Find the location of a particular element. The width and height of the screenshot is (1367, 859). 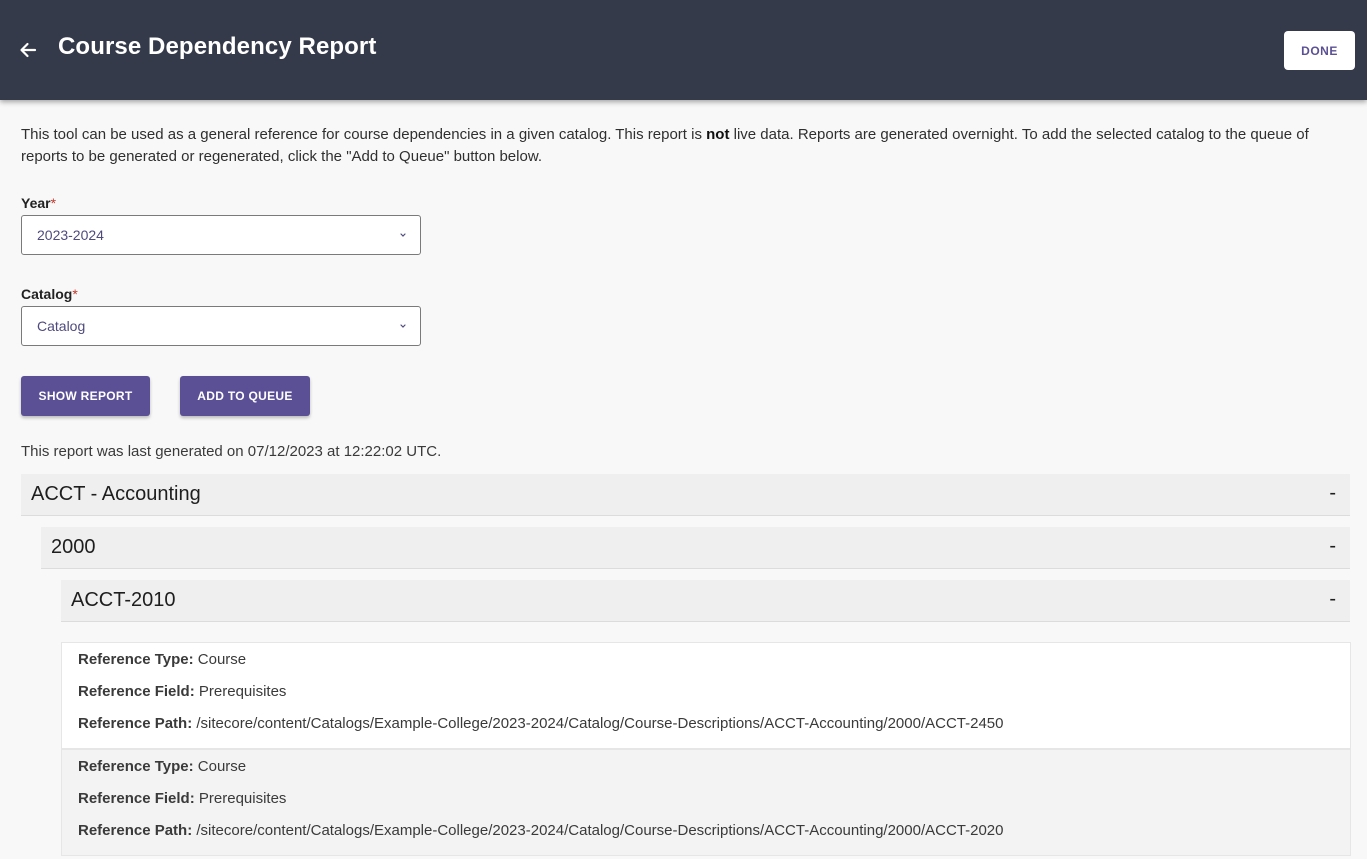

year-label-text: Year is located at coordinates (36, 203).